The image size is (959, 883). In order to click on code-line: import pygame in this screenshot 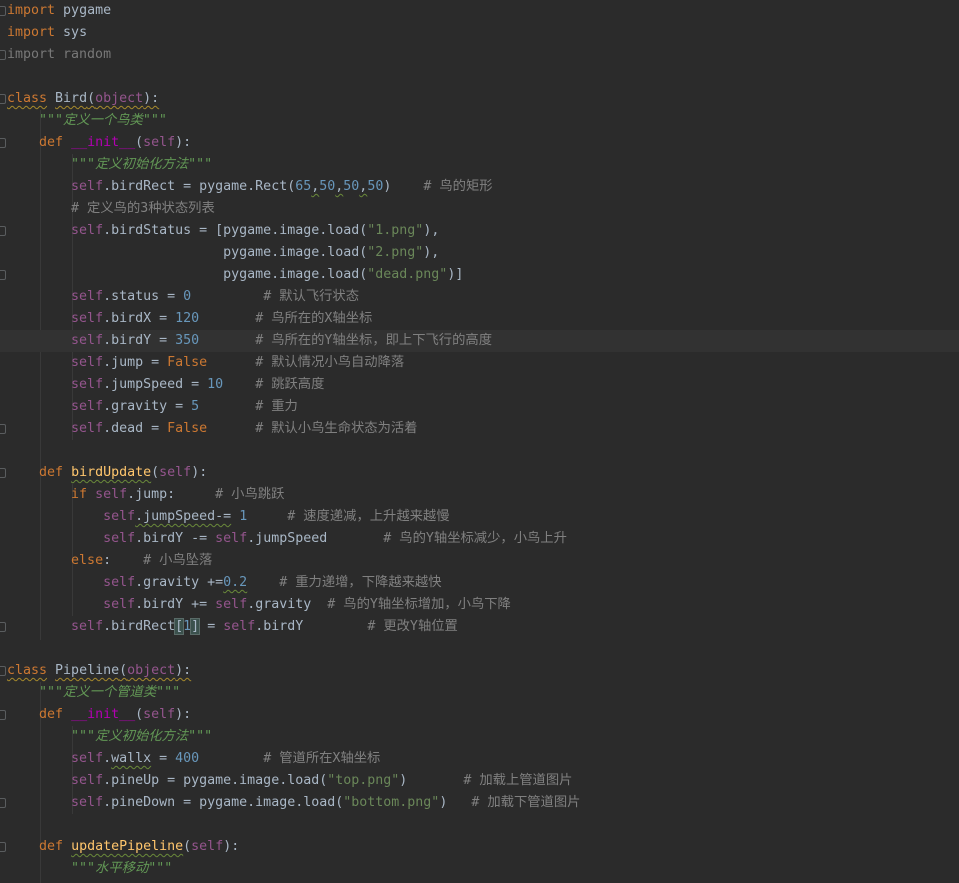, I will do `click(483, 11)`.